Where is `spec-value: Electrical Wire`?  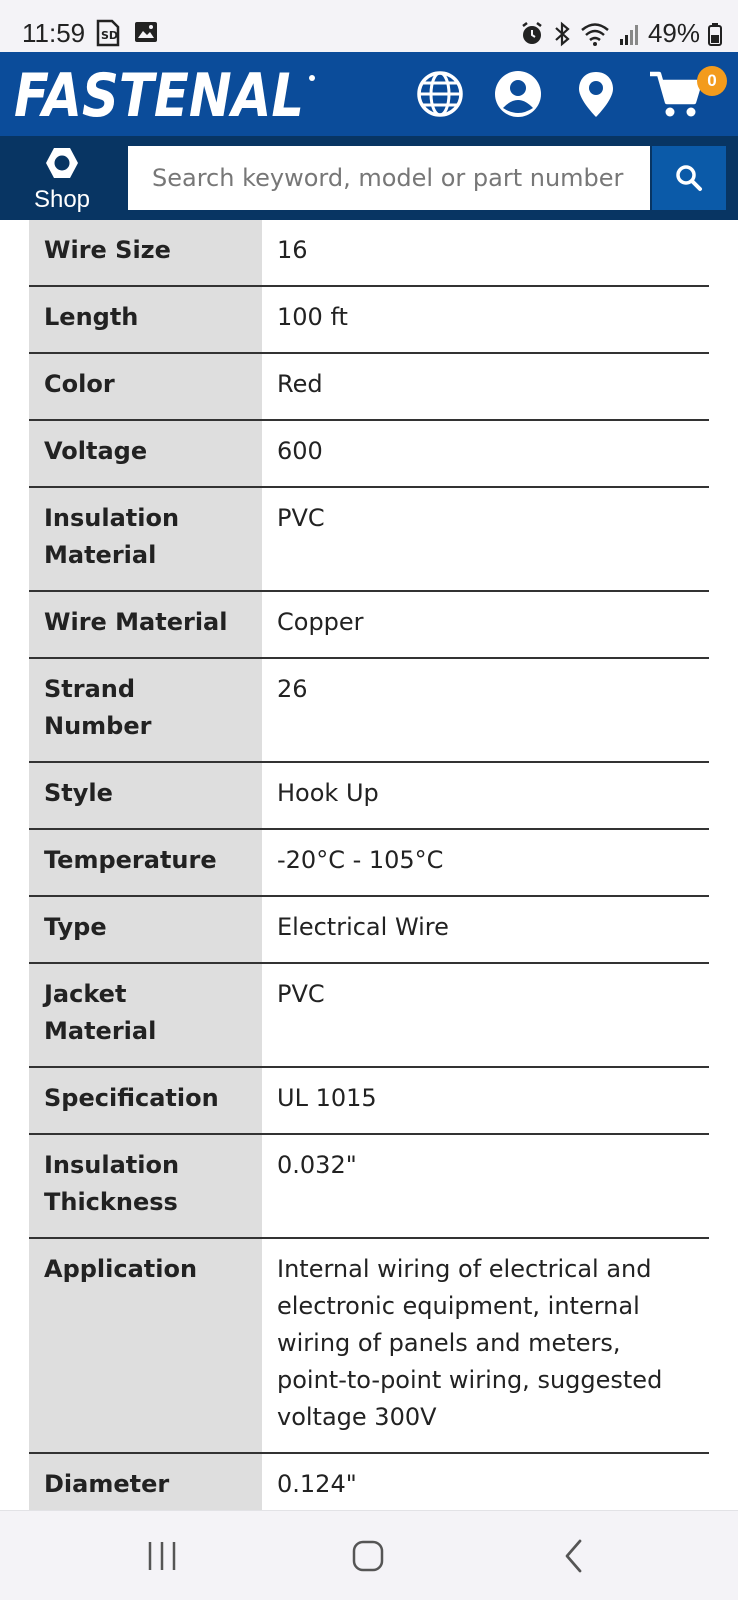 spec-value: Electrical Wire is located at coordinates (485, 930).